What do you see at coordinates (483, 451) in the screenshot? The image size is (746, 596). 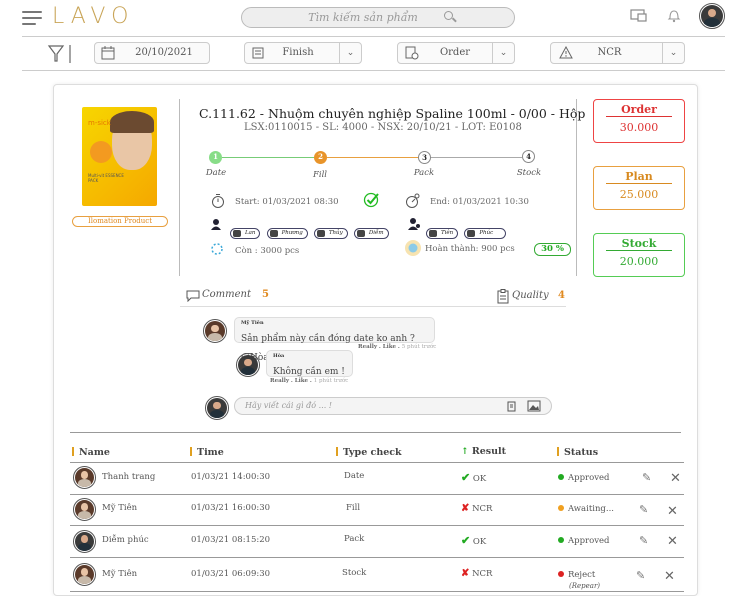 I see `col-result: ↑ Result` at bounding box center [483, 451].